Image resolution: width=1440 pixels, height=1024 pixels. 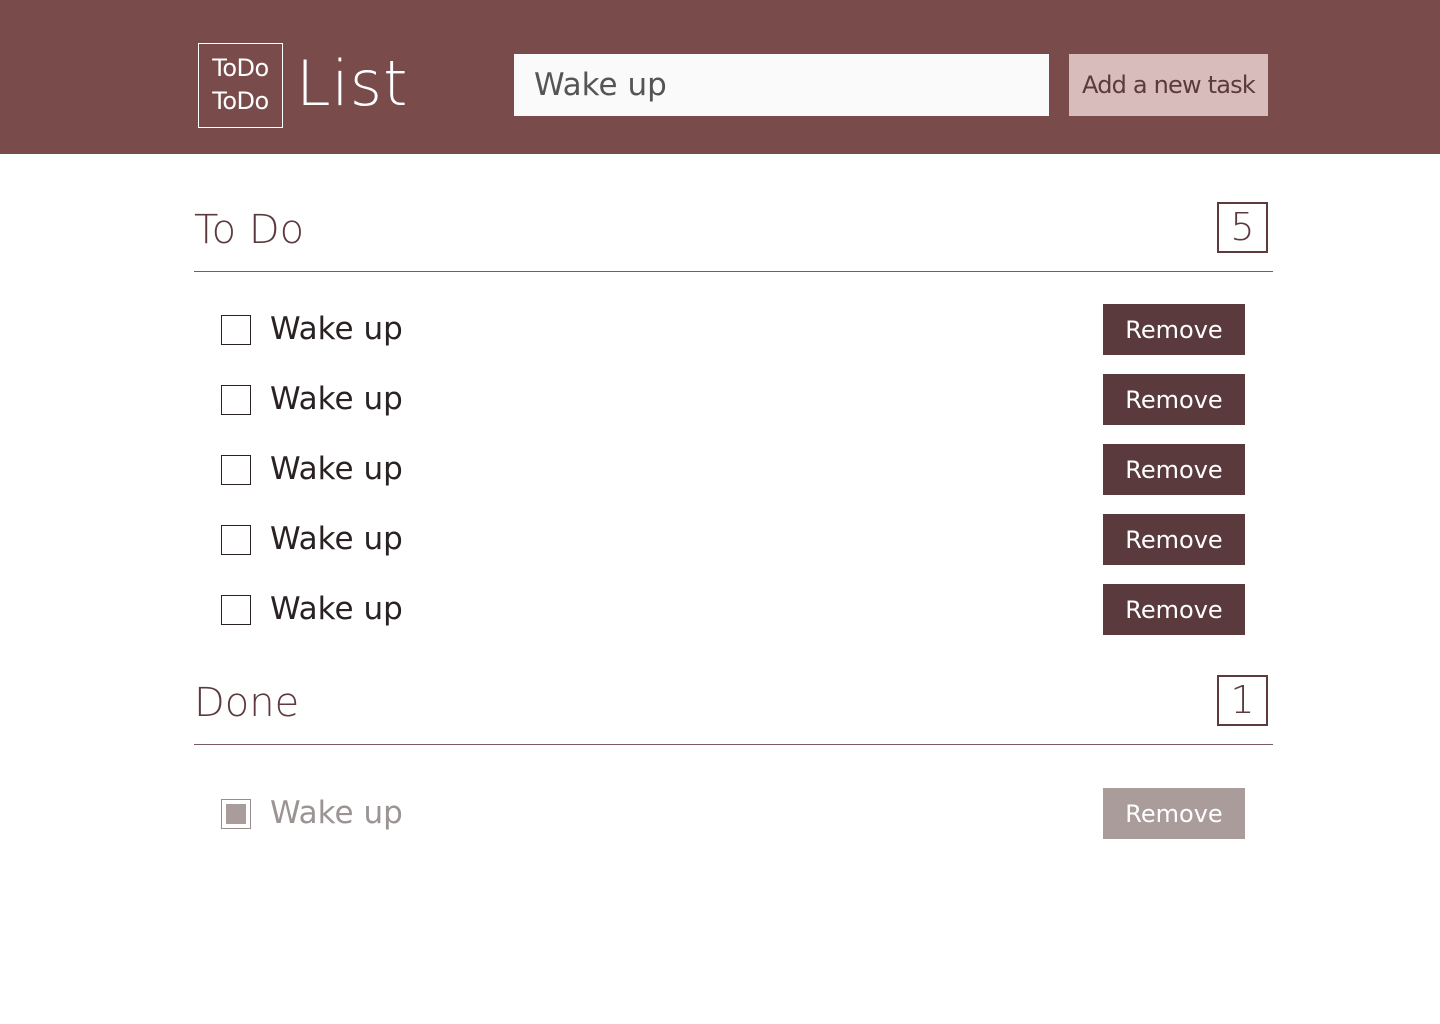 What do you see at coordinates (733, 813) in the screenshot?
I see `done-item: Wake up Remove` at bounding box center [733, 813].